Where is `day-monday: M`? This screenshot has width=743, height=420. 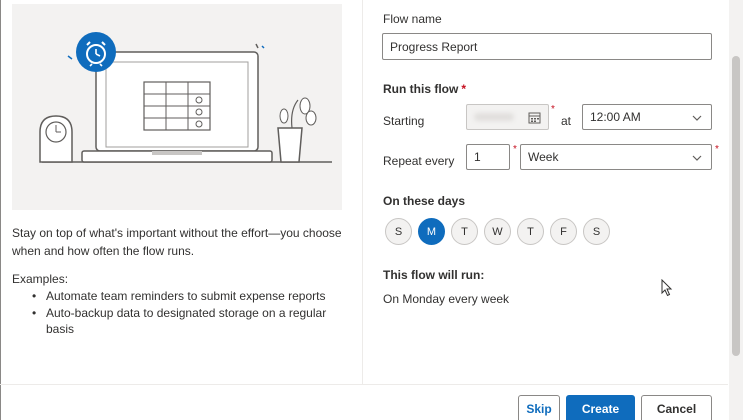 day-monday: M is located at coordinates (431, 231).